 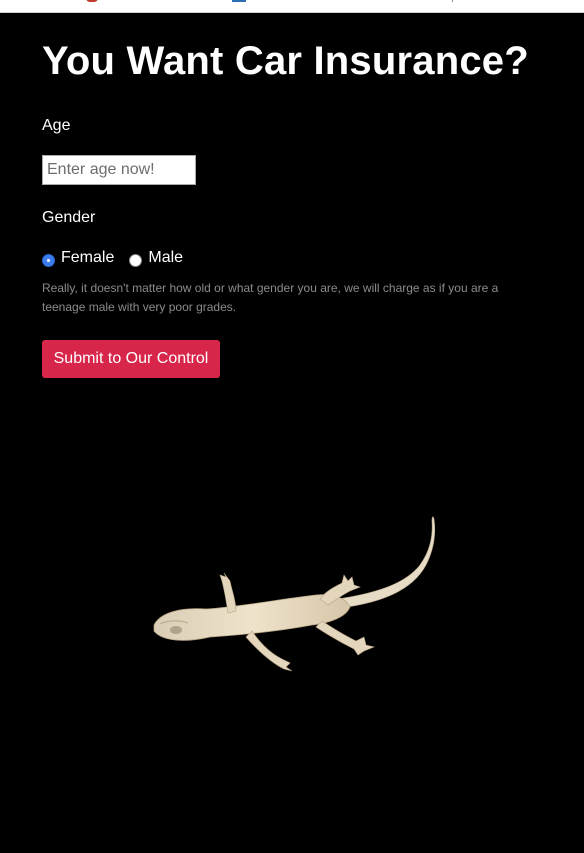 I want to click on top-browser-strip, so click(x=292, y=6).